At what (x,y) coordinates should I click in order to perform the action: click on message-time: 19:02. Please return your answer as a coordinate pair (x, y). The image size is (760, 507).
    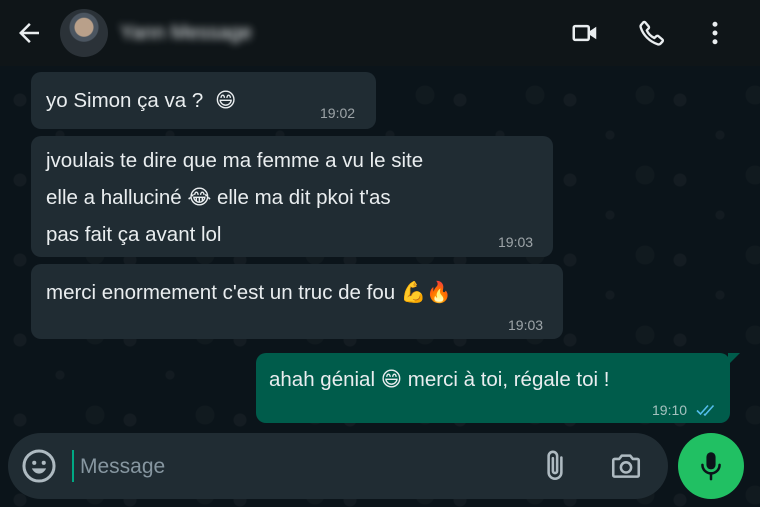
    Looking at the image, I should click on (338, 113).